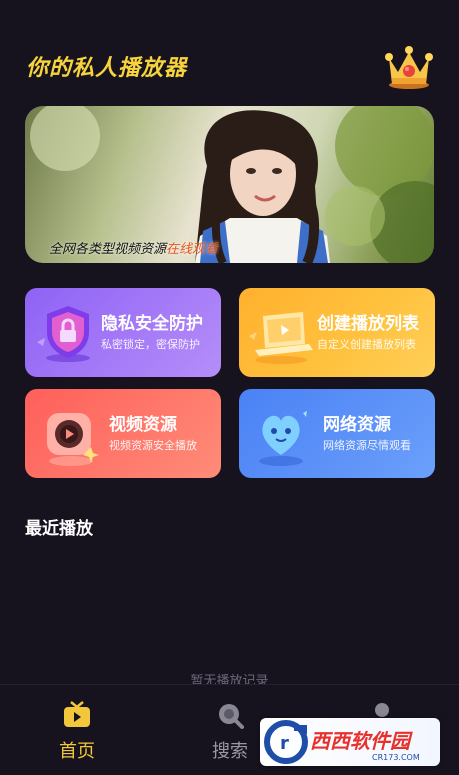 This screenshot has width=459, height=775. Describe the element at coordinates (366, 344) in the screenshot. I see `feature-subtitle: 自定义创建播放列表` at that location.